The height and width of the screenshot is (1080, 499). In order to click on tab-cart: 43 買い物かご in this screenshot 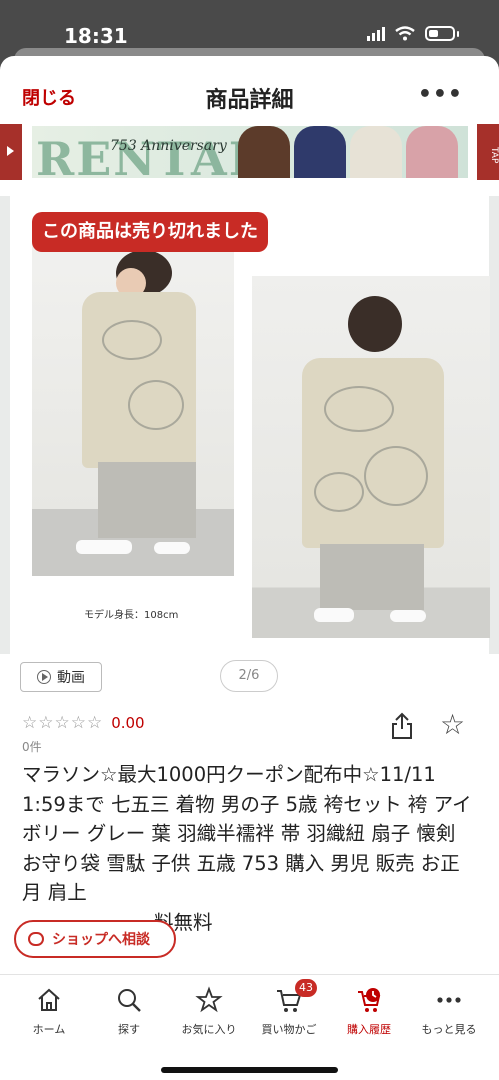, I will do `click(289, 1008)`.